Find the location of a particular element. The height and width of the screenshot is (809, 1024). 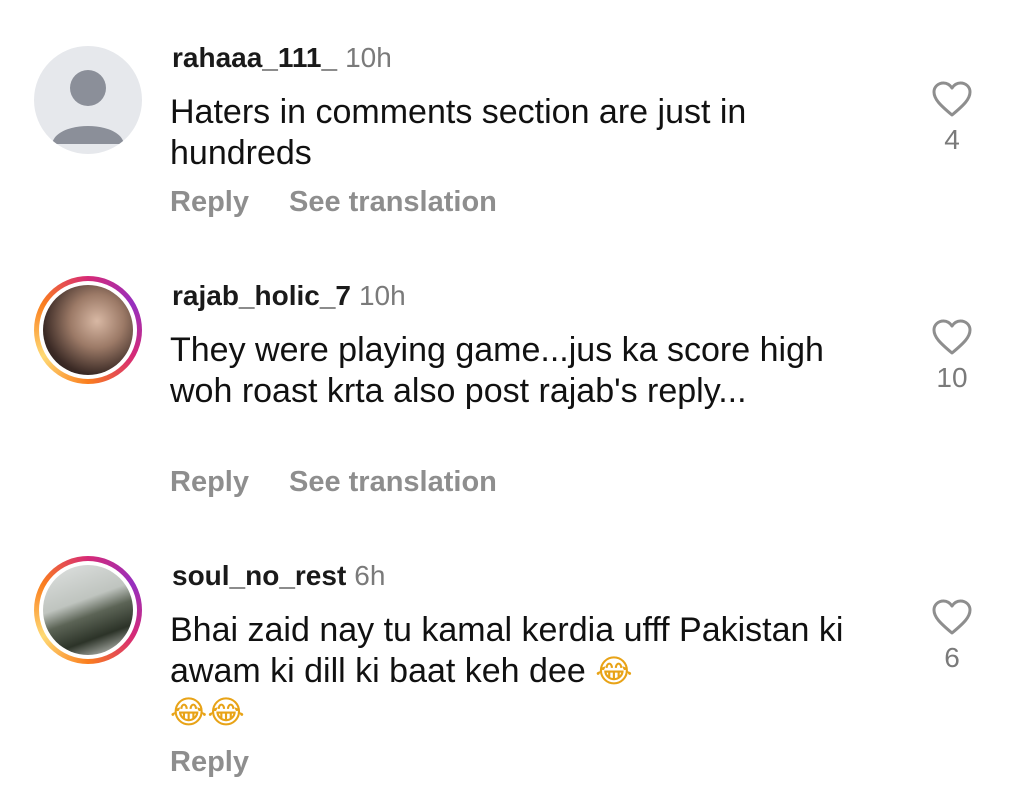

laughing-emoji: 😂 is located at coordinates (614, 671).